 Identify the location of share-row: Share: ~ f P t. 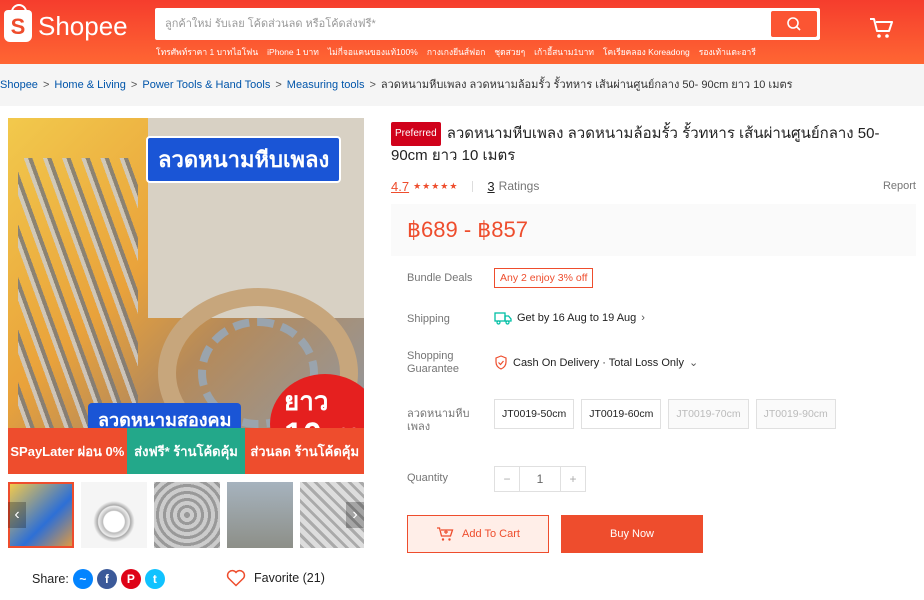
(98, 579).